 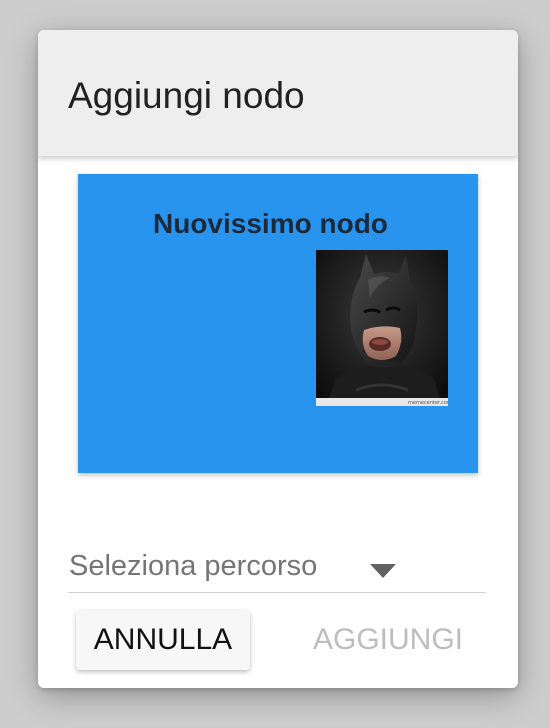 What do you see at coordinates (428, 403) in the screenshot?
I see `svg-text: memecenter.com` at bounding box center [428, 403].